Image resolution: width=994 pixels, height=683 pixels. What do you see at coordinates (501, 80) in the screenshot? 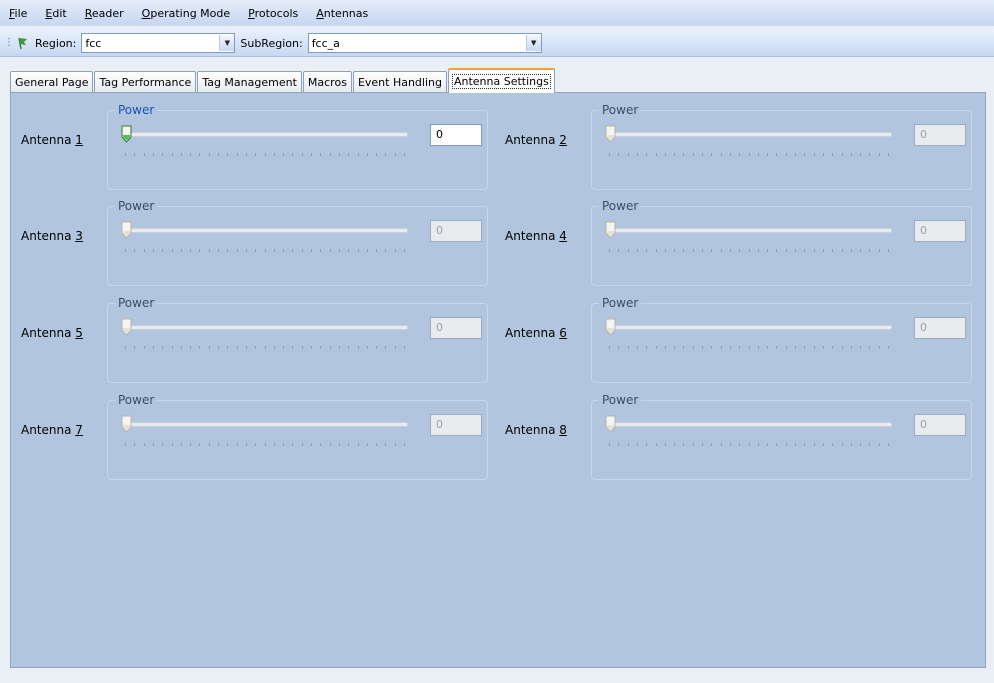
I see `tab-antenna-settings: Antenna Settings` at bounding box center [501, 80].